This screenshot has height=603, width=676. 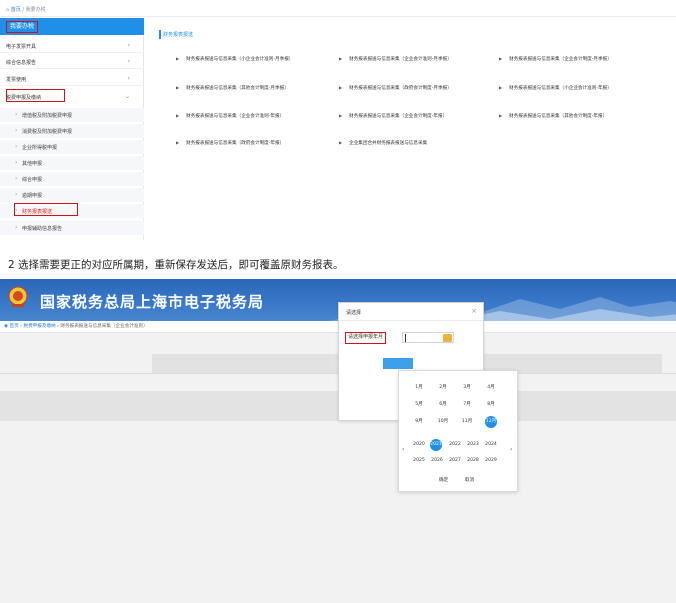 What do you see at coordinates (491, 422) in the screenshot?
I see `month-cell-selected: 12月` at bounding box center [491, 422].